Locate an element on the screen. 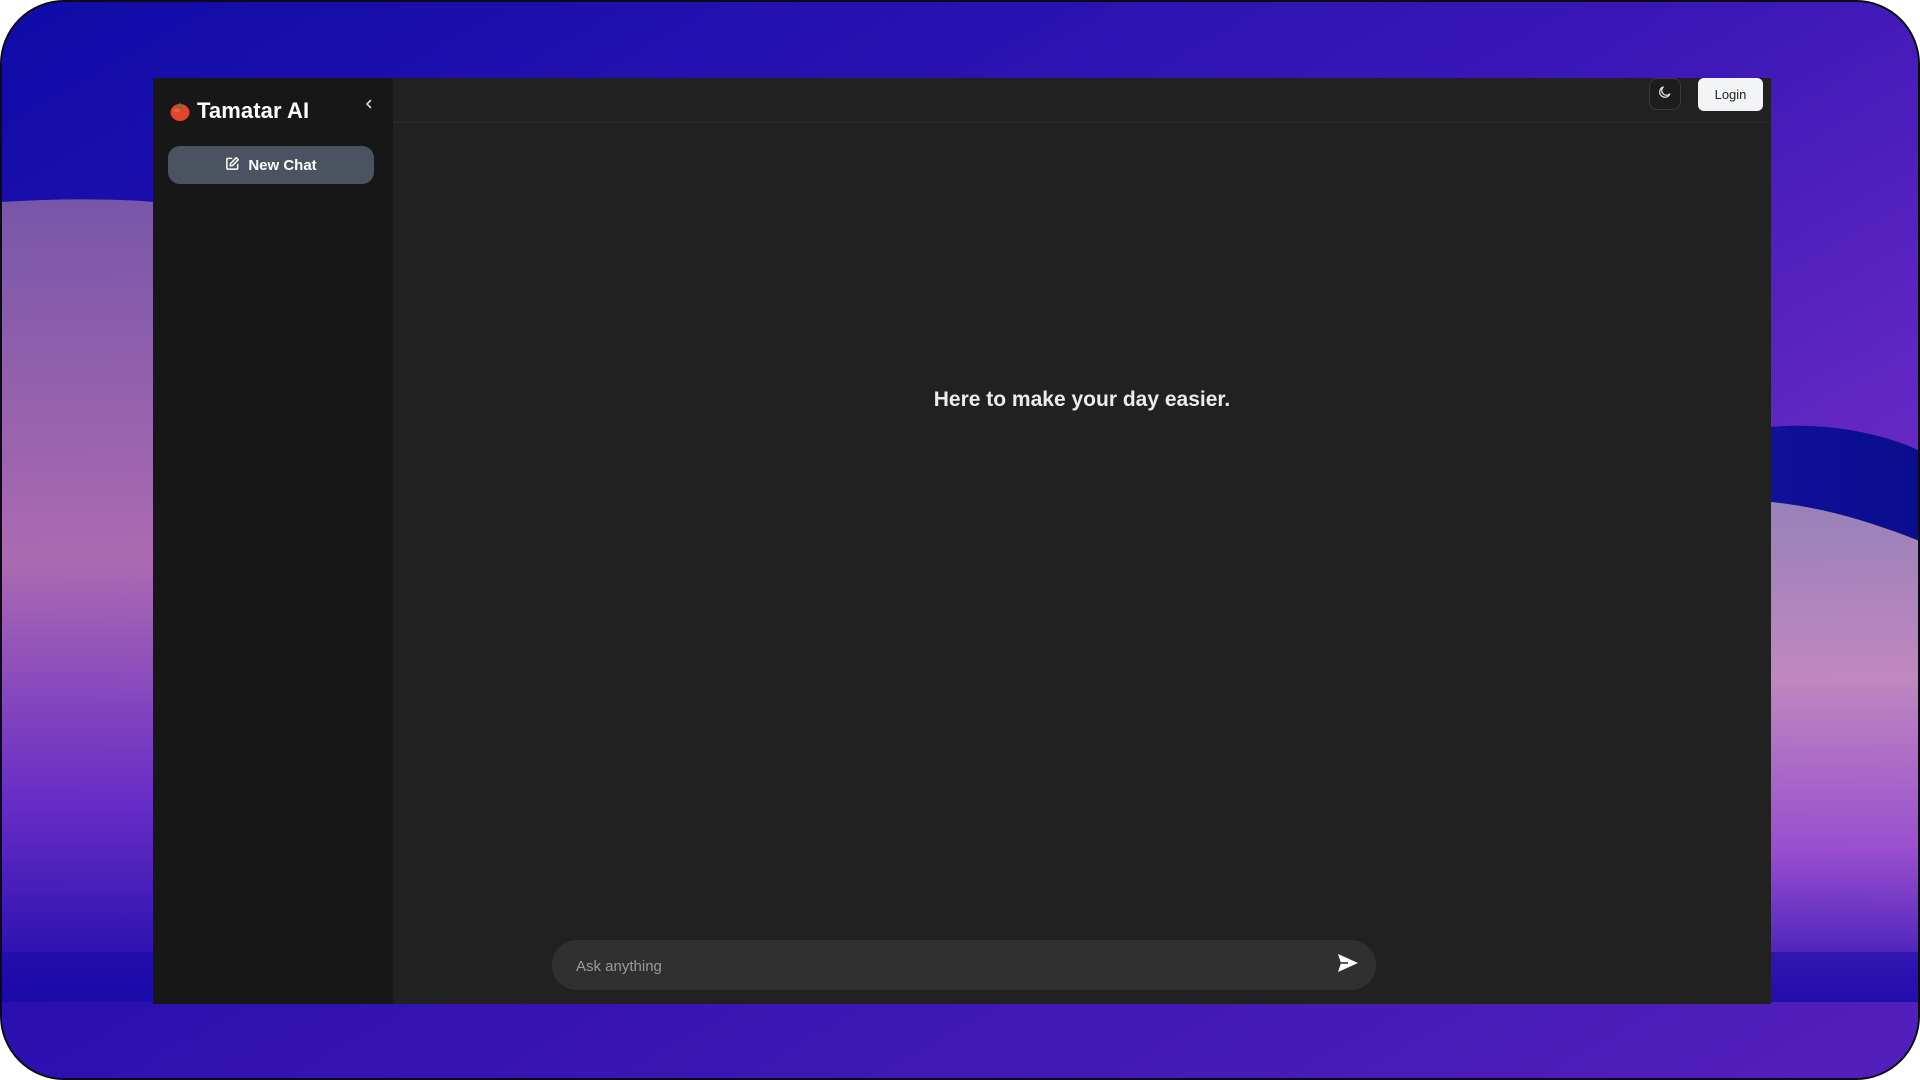  collapse-sidebar-button is located at coordinates (369, 106).